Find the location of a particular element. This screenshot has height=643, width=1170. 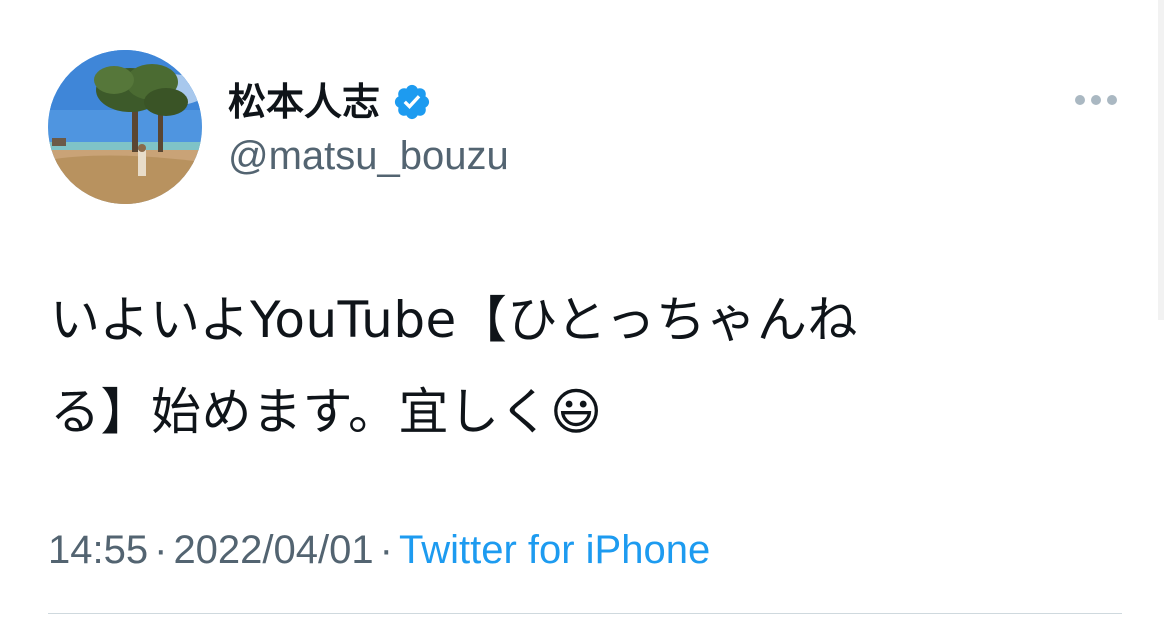

more-options-icon is located at coordinates (1096, 100).